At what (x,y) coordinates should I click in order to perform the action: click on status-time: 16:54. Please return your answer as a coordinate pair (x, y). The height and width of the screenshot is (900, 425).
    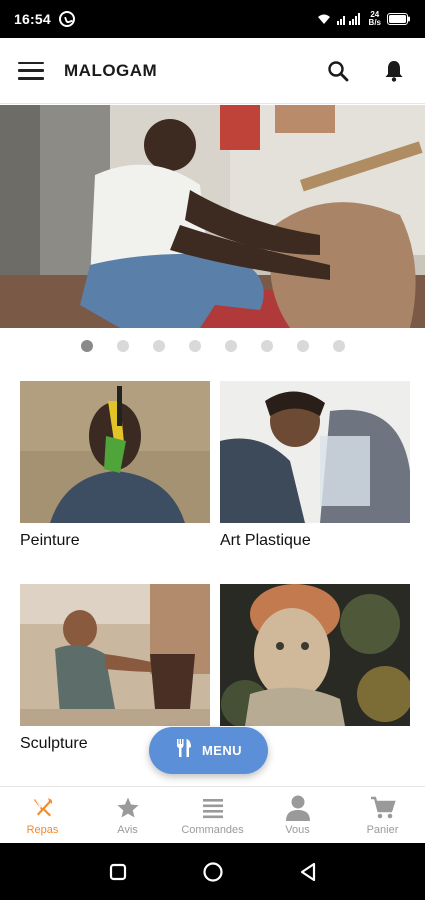
    Looking at the image, I should click on (32, 19).